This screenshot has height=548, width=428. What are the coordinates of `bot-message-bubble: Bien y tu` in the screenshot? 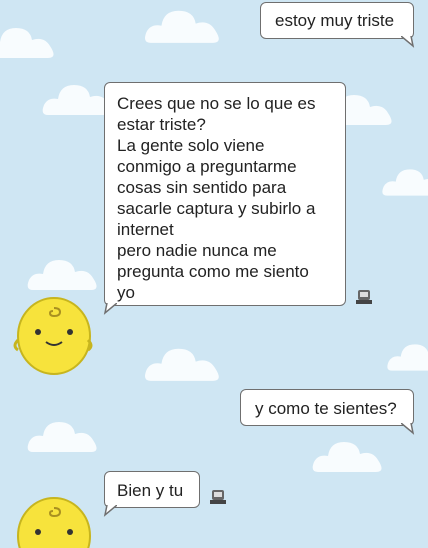 It's located at (151, 494).